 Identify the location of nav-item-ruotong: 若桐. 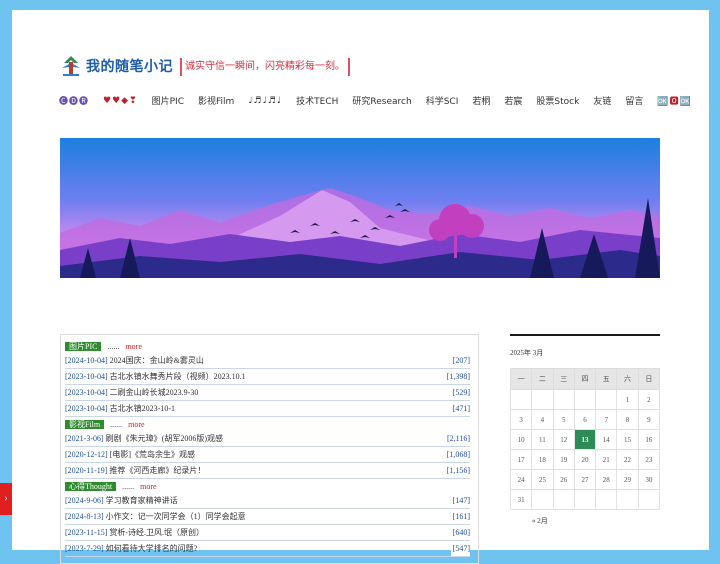
(481, 100).